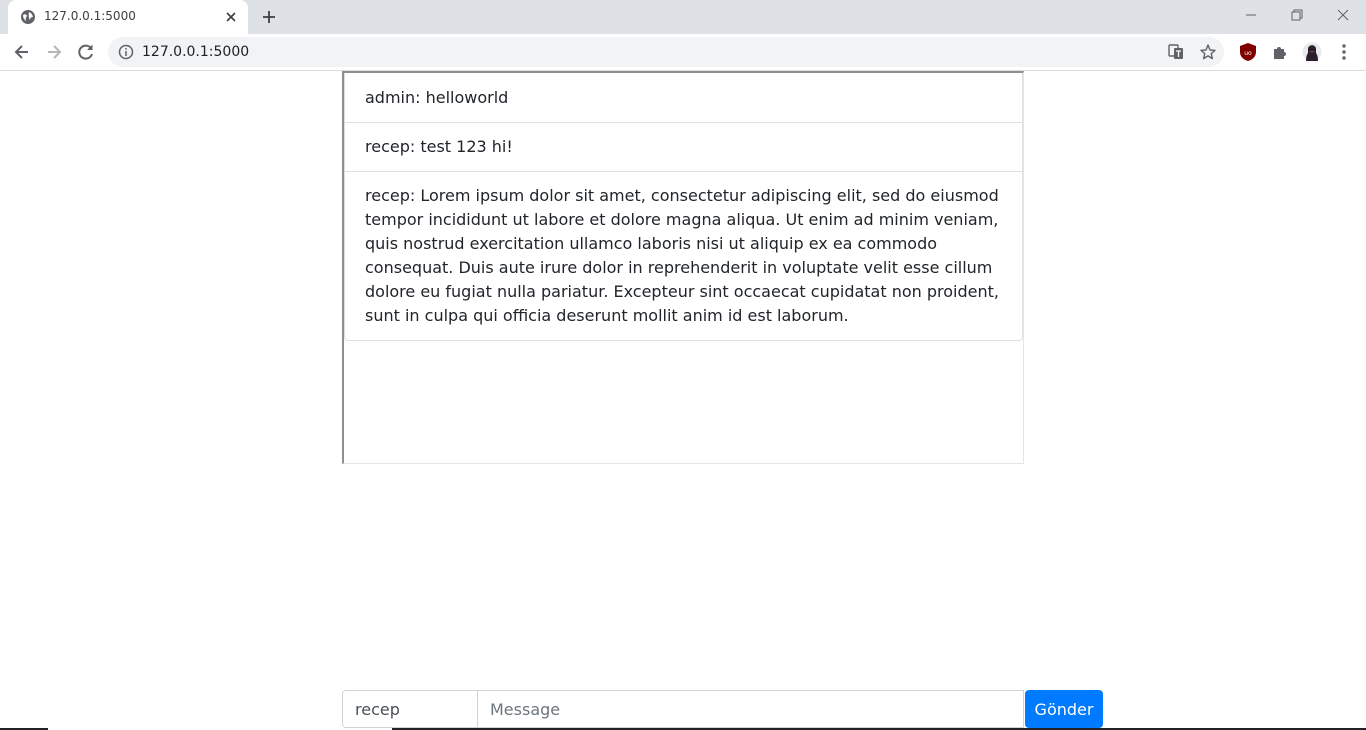 This screenshot has height=730, width=1366. I want to click on url-text: 127.0.0.1:5000, so click(196, 52).